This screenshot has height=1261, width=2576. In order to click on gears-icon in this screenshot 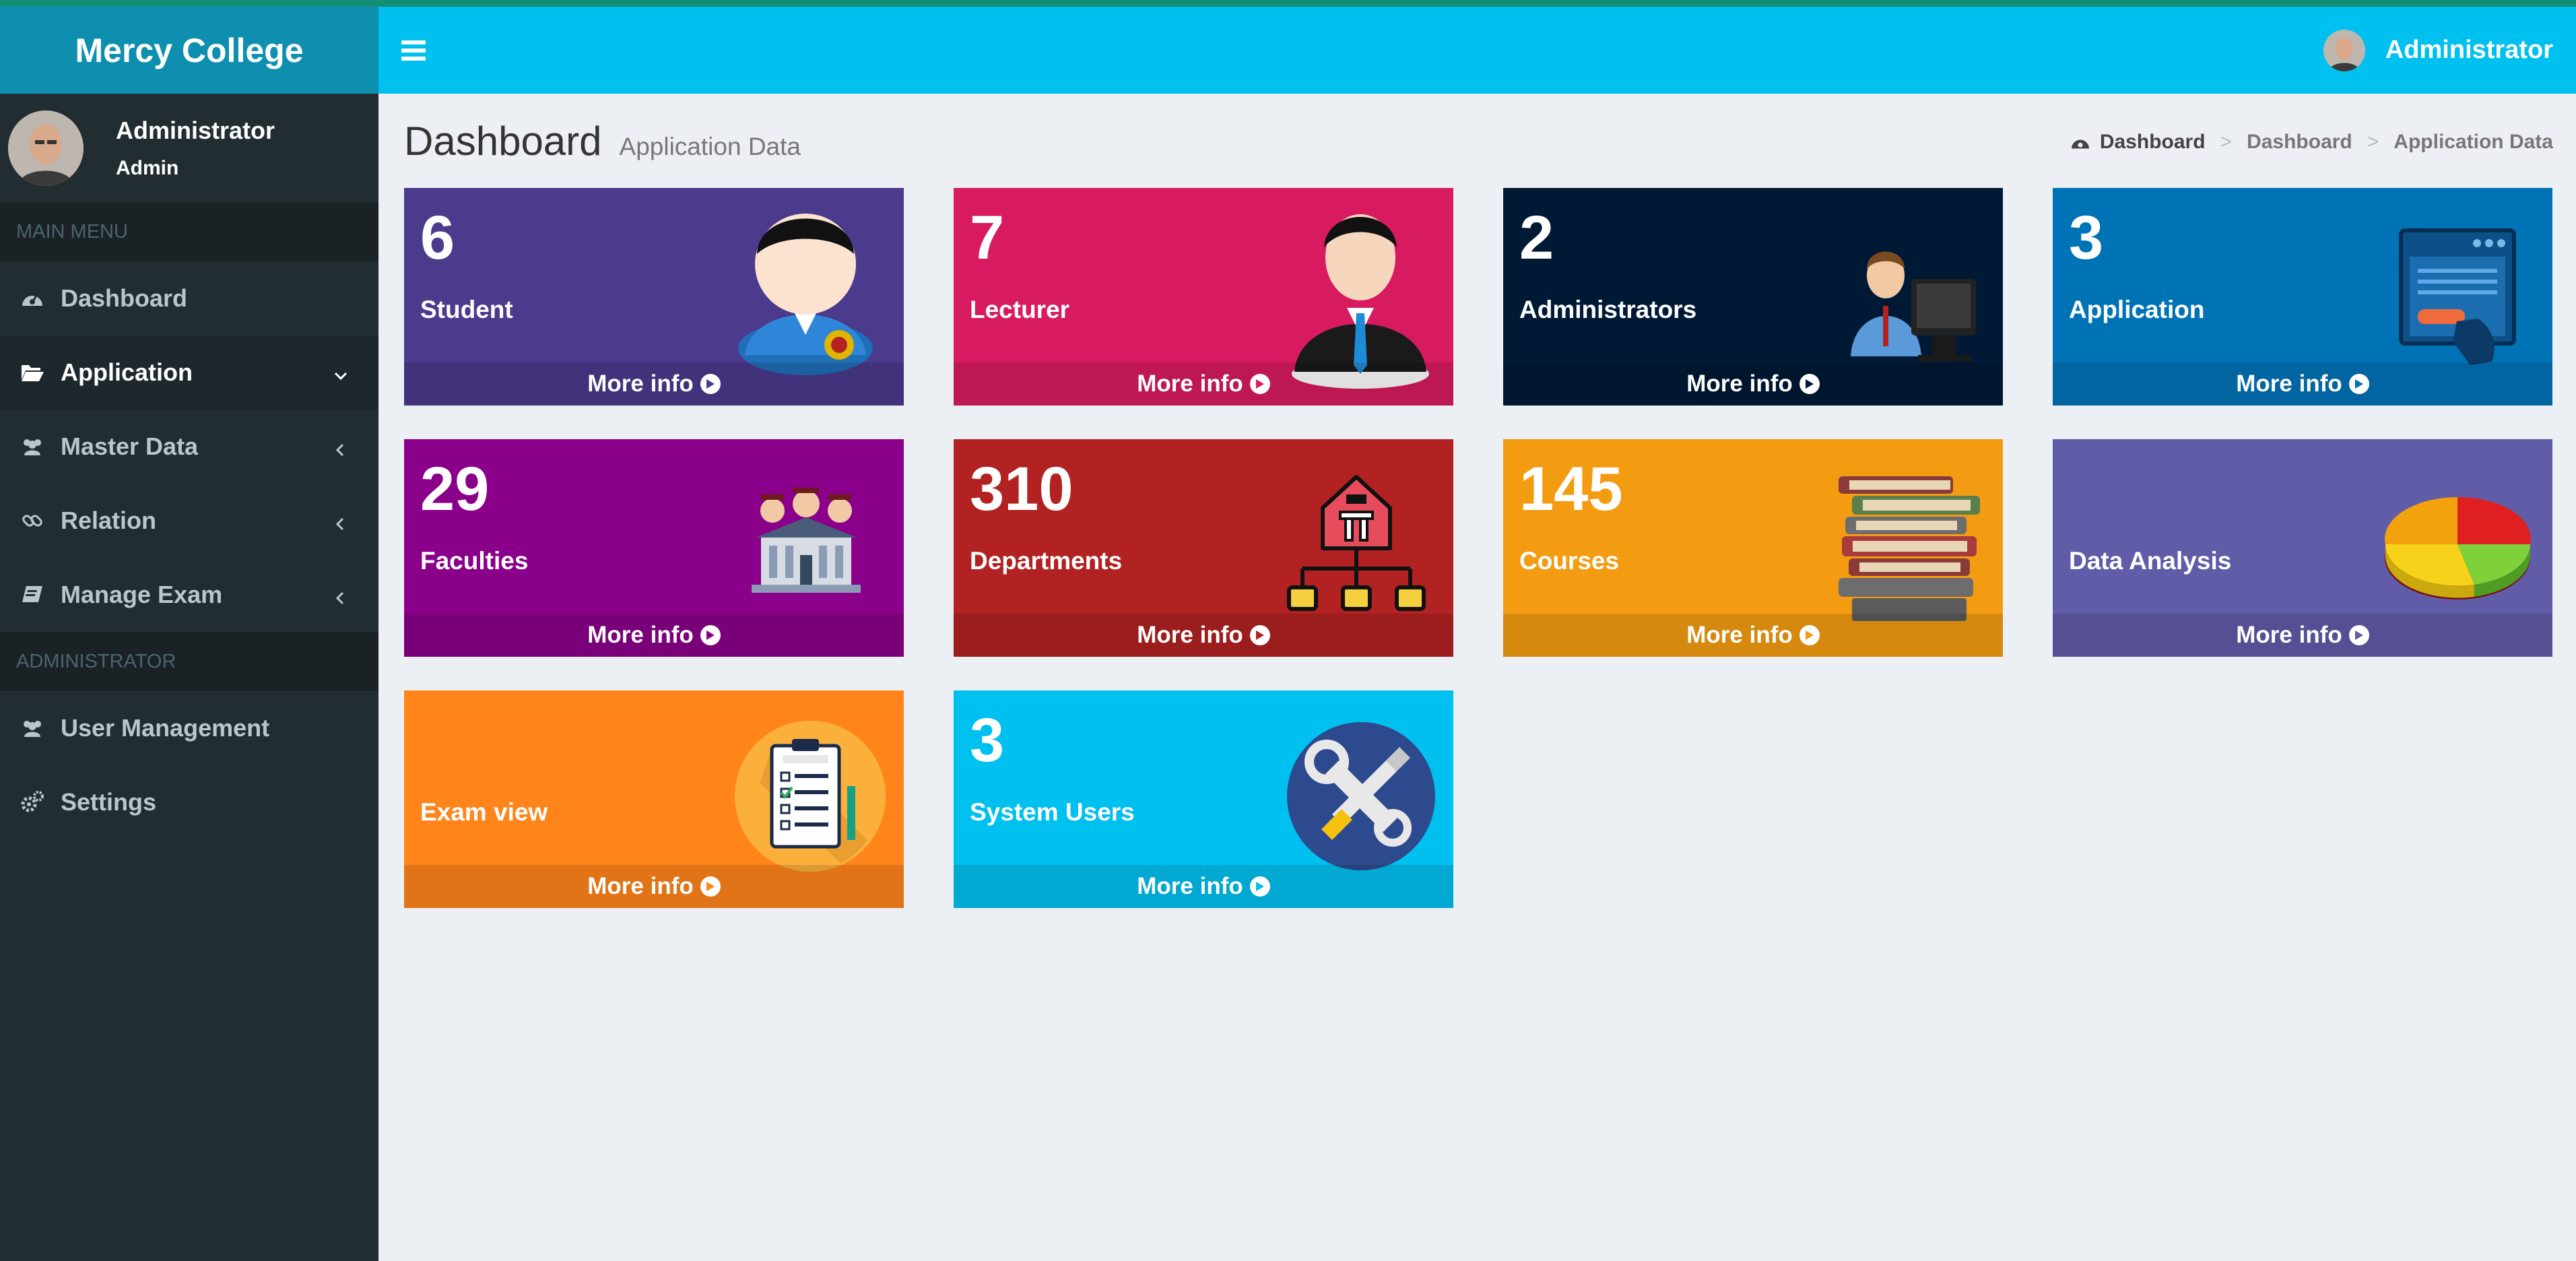, I will do `click(32, 802)`.